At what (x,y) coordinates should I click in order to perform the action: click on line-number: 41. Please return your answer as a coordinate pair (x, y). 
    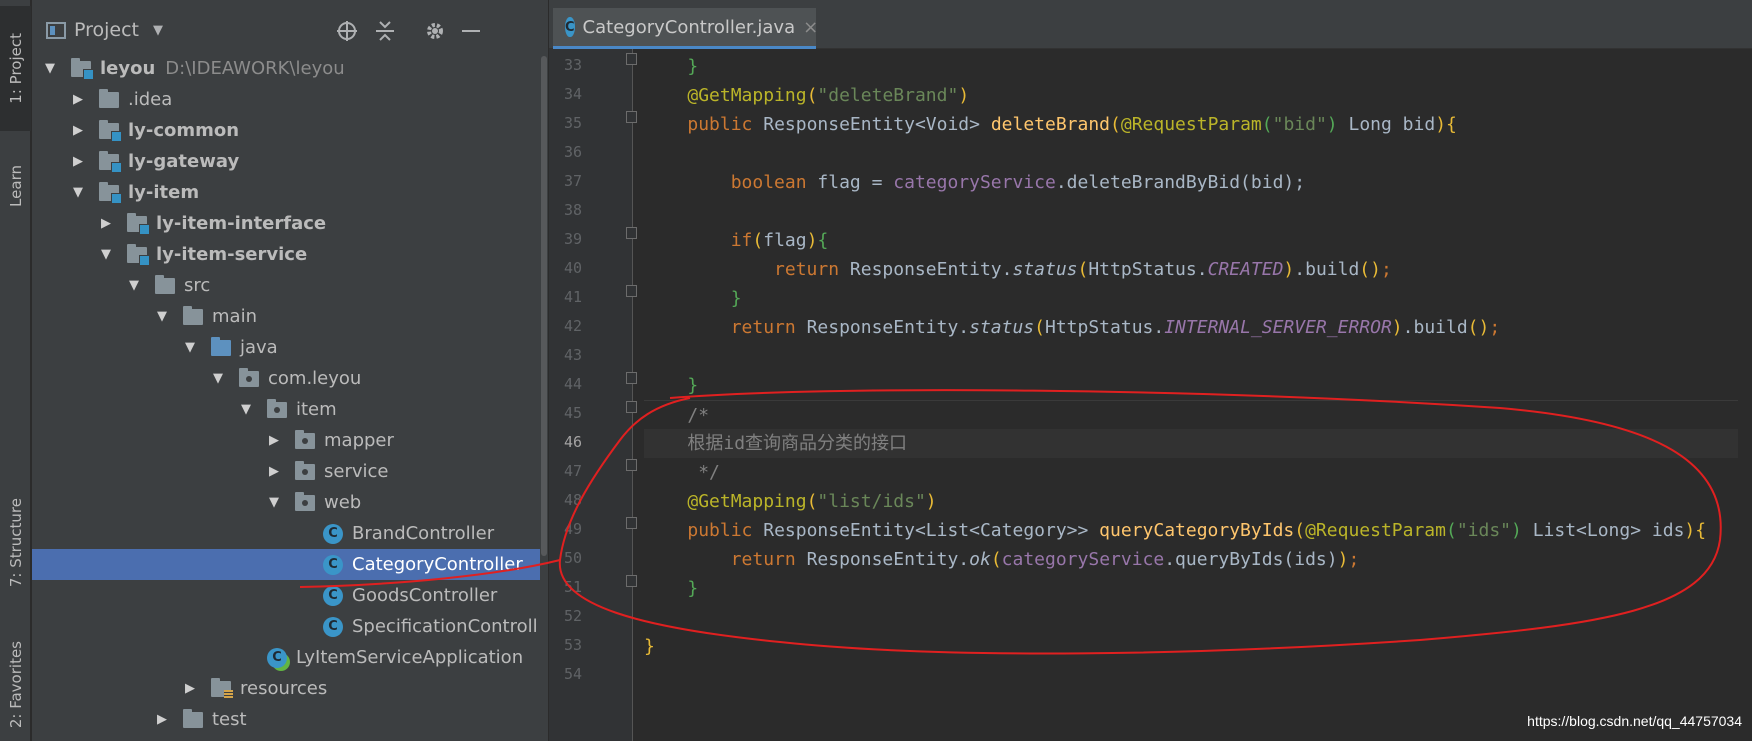
    Looking at the image, I should click on (572, 297).